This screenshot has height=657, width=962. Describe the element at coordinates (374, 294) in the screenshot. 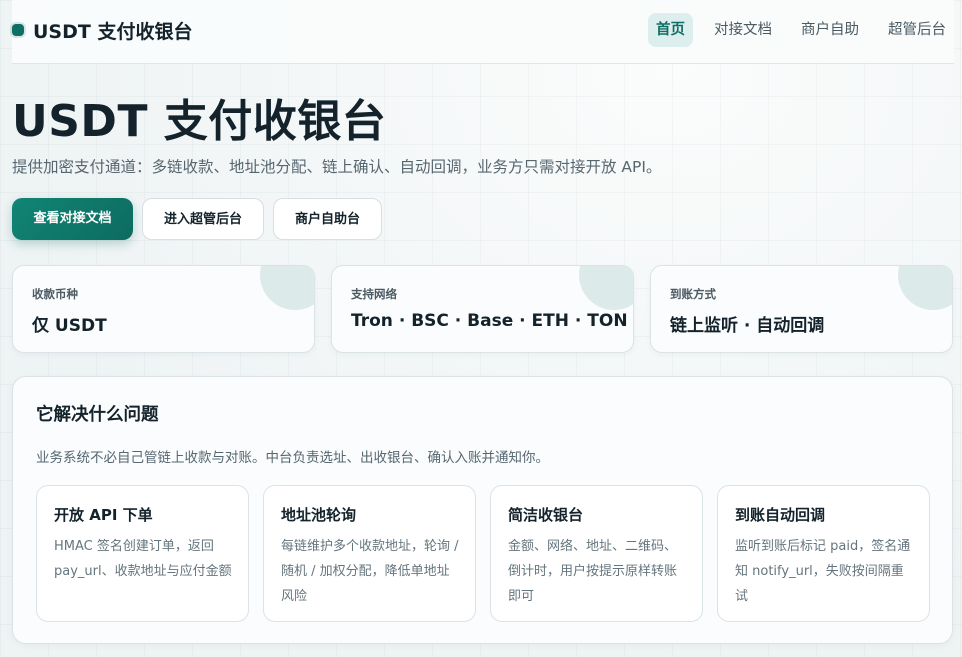

I see `stat-label: 支持网络` at that location.